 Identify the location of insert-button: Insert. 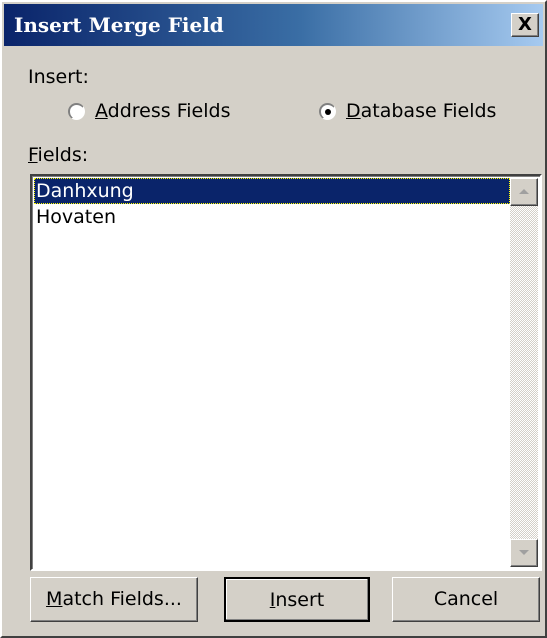
(297, 599).